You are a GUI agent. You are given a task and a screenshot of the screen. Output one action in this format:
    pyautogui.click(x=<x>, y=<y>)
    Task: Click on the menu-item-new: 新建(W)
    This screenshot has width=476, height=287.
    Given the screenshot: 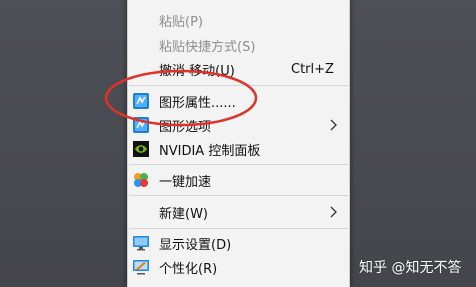 What is the action you would take?
    pyautogui.click(x=238, y=212)
    